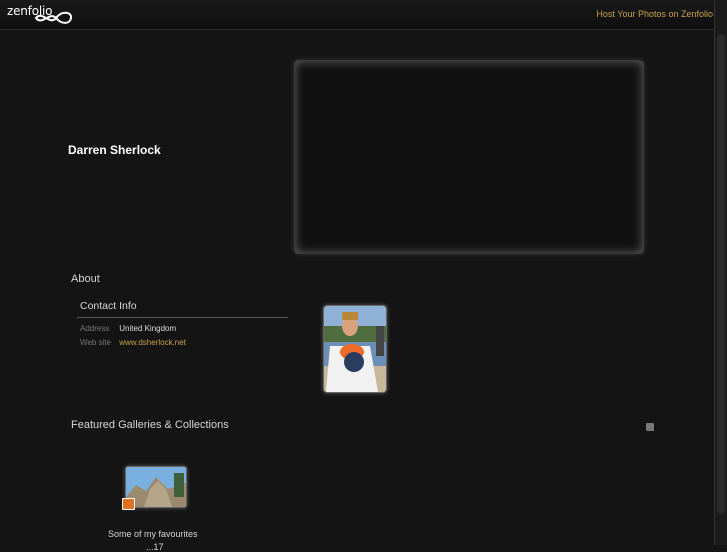 Image resolution: width=727 pixels, height=552 pixels. Describe the element at coordinates (114, 150) in the screenshot. I see `owner-name: Darren Sherlock` at that location.